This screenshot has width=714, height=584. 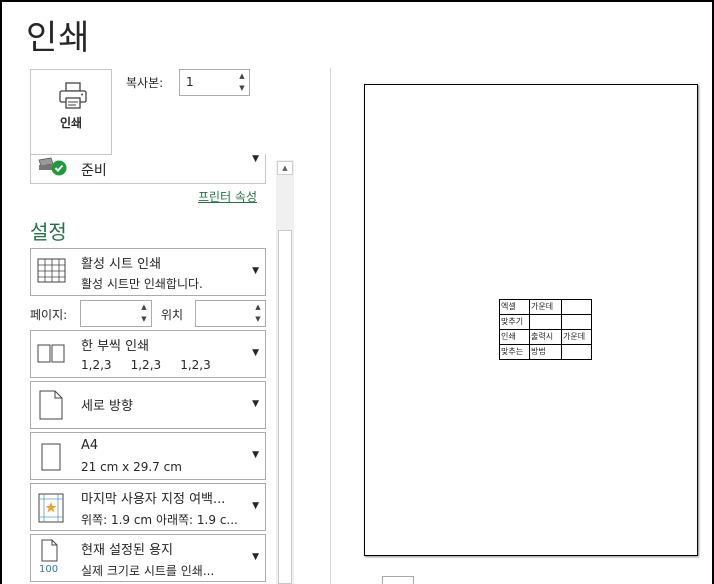 I want to click on table-row: 맞추는 방법, so click(x=545, y=352).